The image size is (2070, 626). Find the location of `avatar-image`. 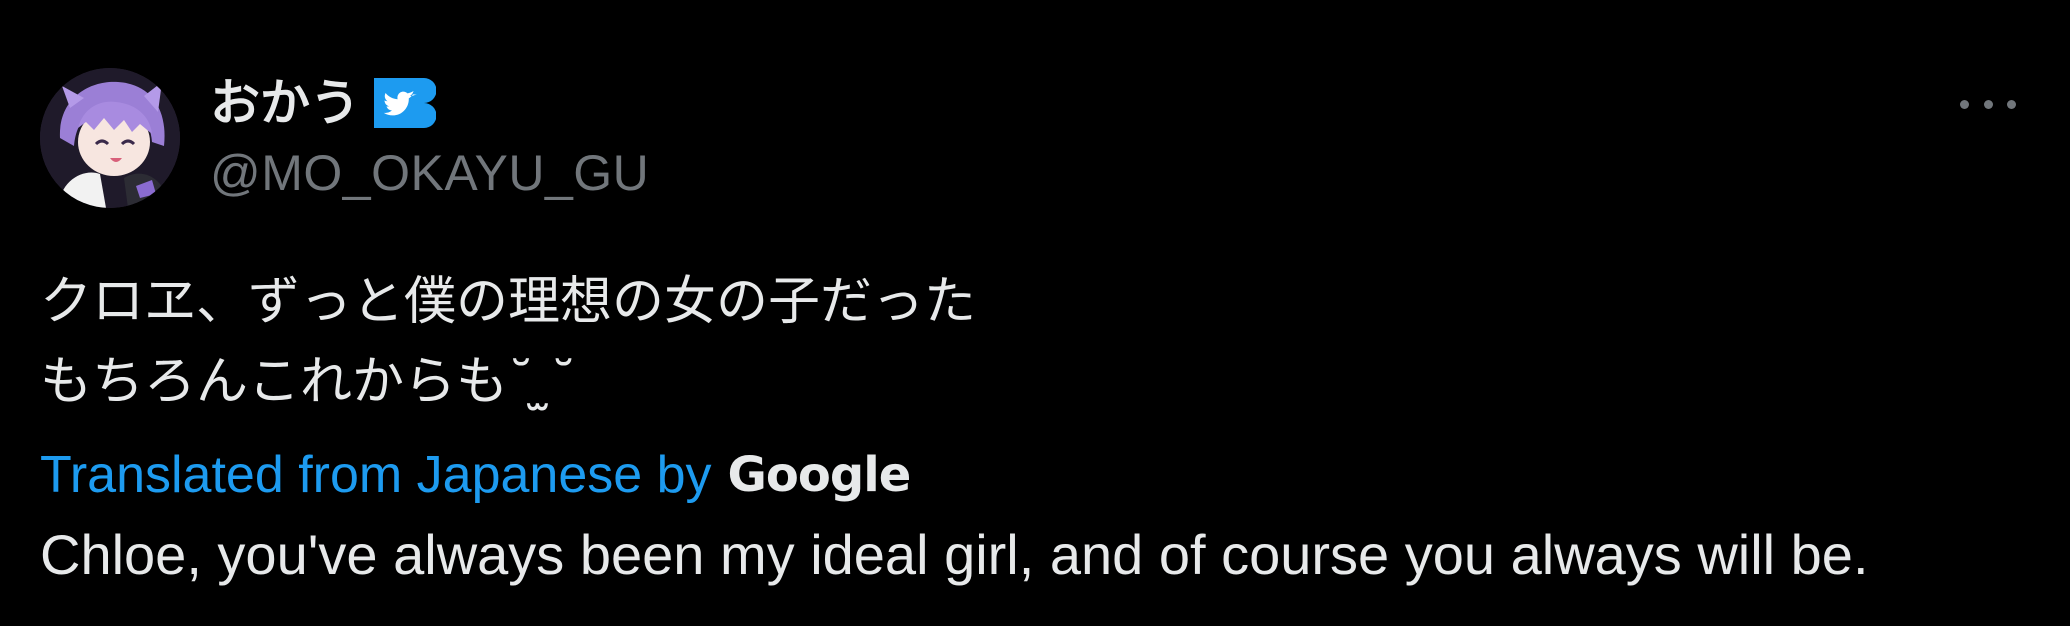

avatar-image is located at coordinates (110, 138).